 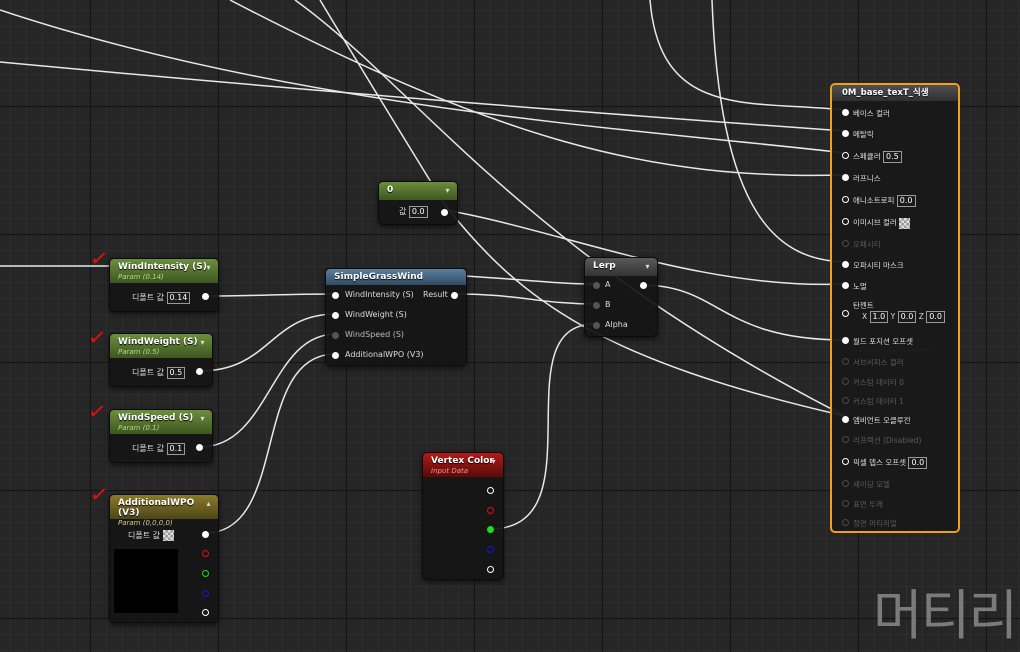 I want to click on sgw-input-label: WindSpeed (S), so click(x=375, y=334).